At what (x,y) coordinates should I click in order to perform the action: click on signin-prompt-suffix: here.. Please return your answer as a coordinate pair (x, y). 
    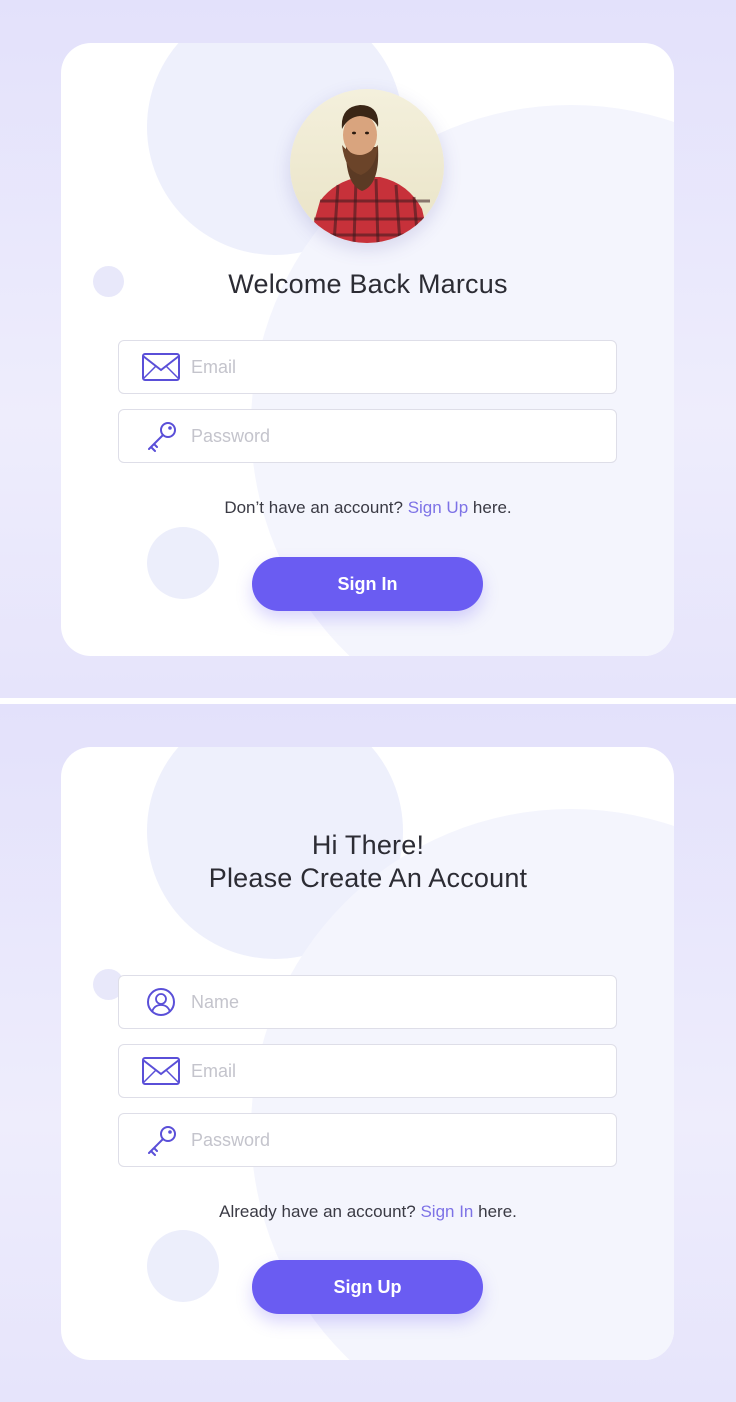
    Looking at the image, I should click on (497, 1211).